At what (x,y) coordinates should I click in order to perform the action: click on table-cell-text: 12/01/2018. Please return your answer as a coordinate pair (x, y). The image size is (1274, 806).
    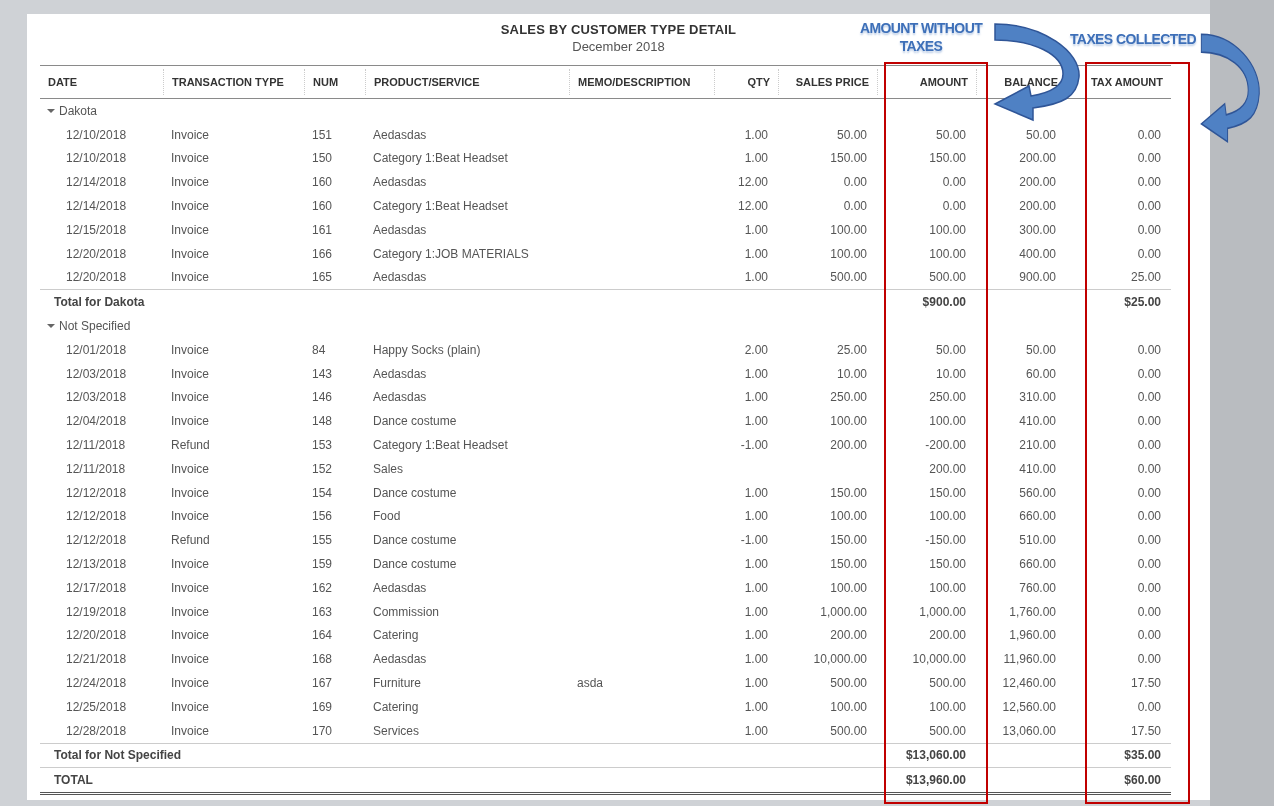
    Looking at the image, I should click on (96, 349).